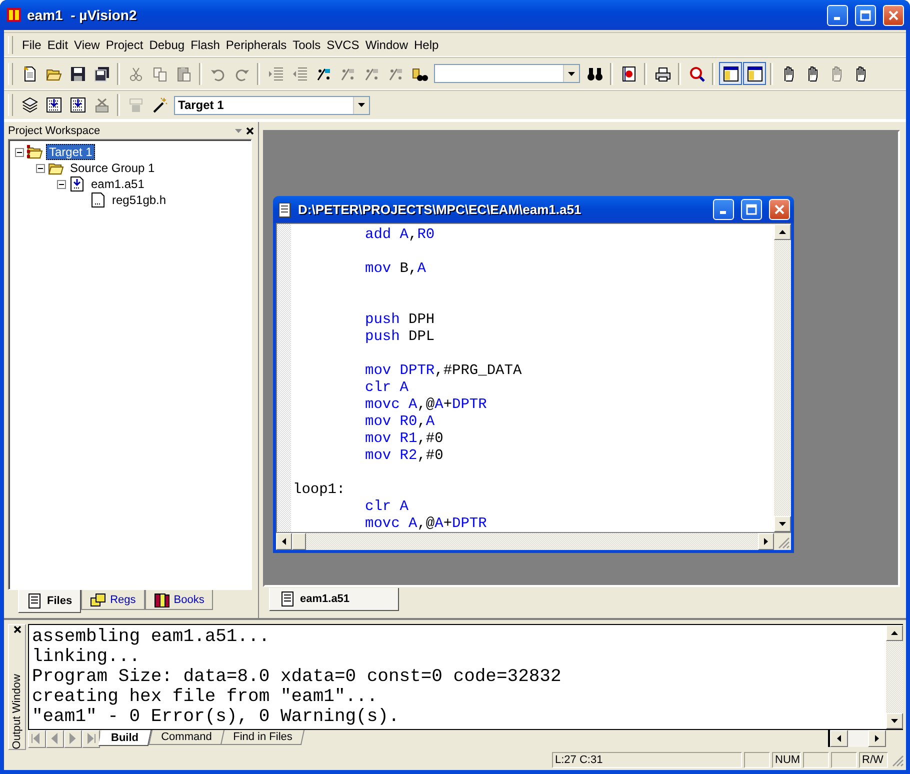 This screenshot has width=910, height=774. What do you see at coordinates (113, 600) in the screenshot?
I see `tab: Regs` at bounding box center [113, 600].